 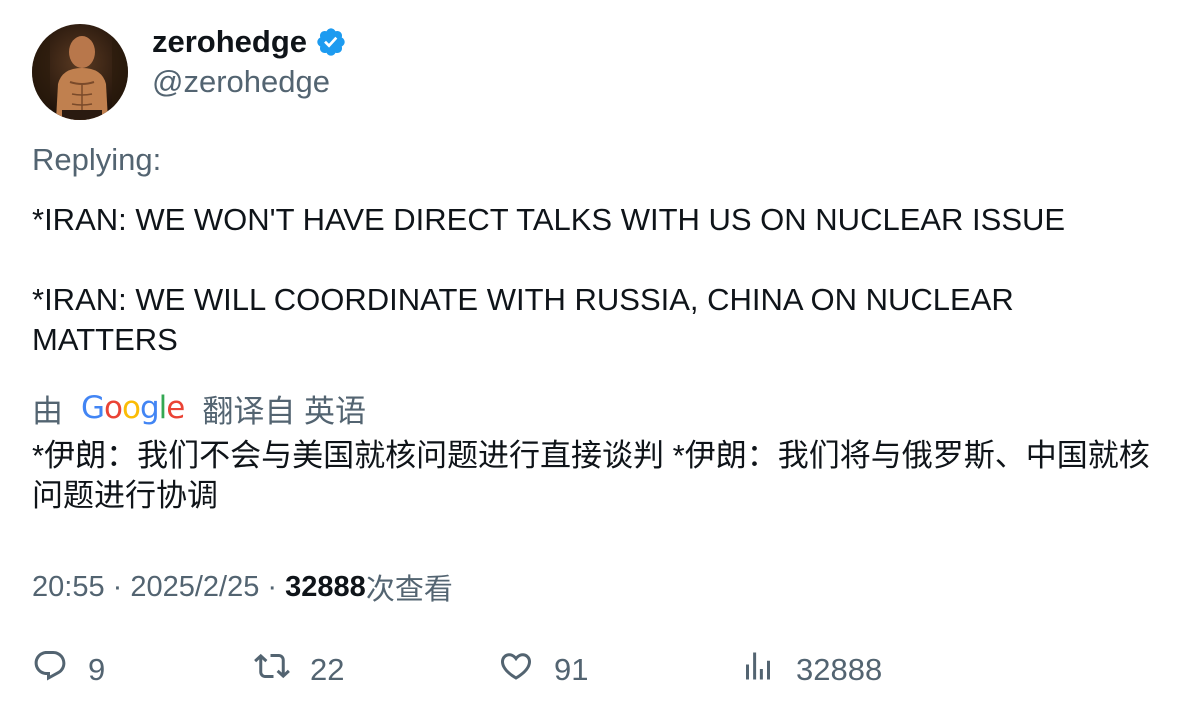 What do you see at coordinates (516, 670) in the screenshot?
I see `like-icon` at bounding box center [516, 670].